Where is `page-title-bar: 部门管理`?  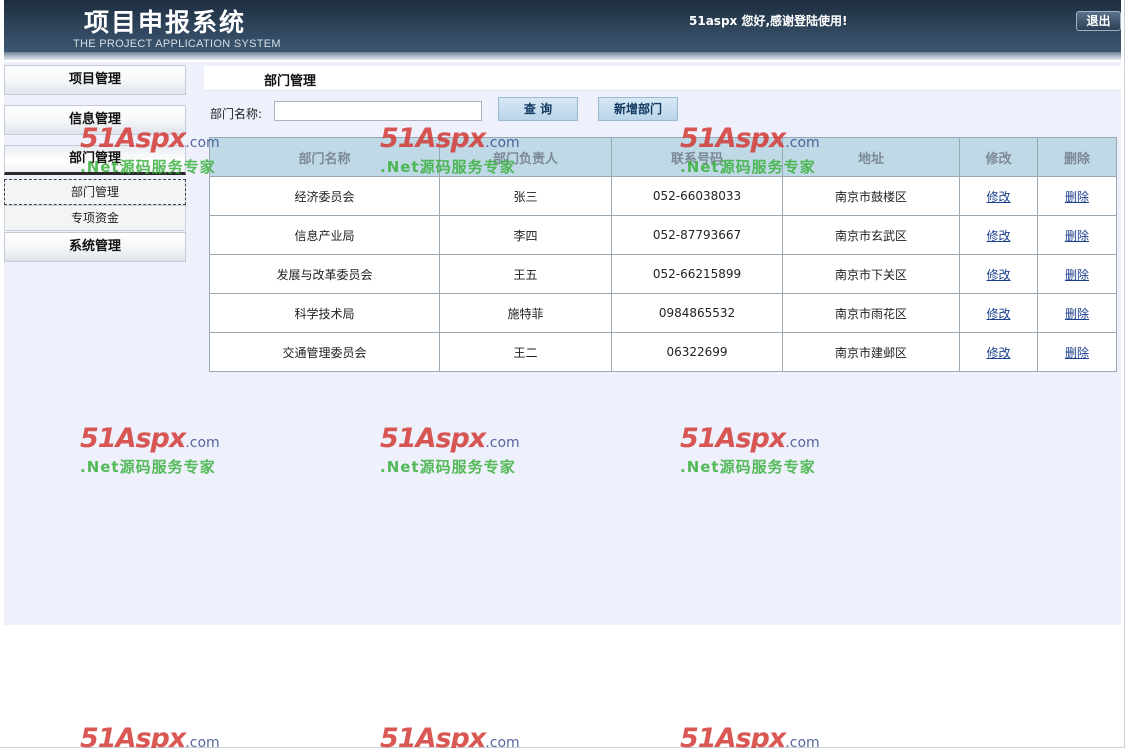
page-title-bar: 部门管理 is located at coordinates (662, 78).